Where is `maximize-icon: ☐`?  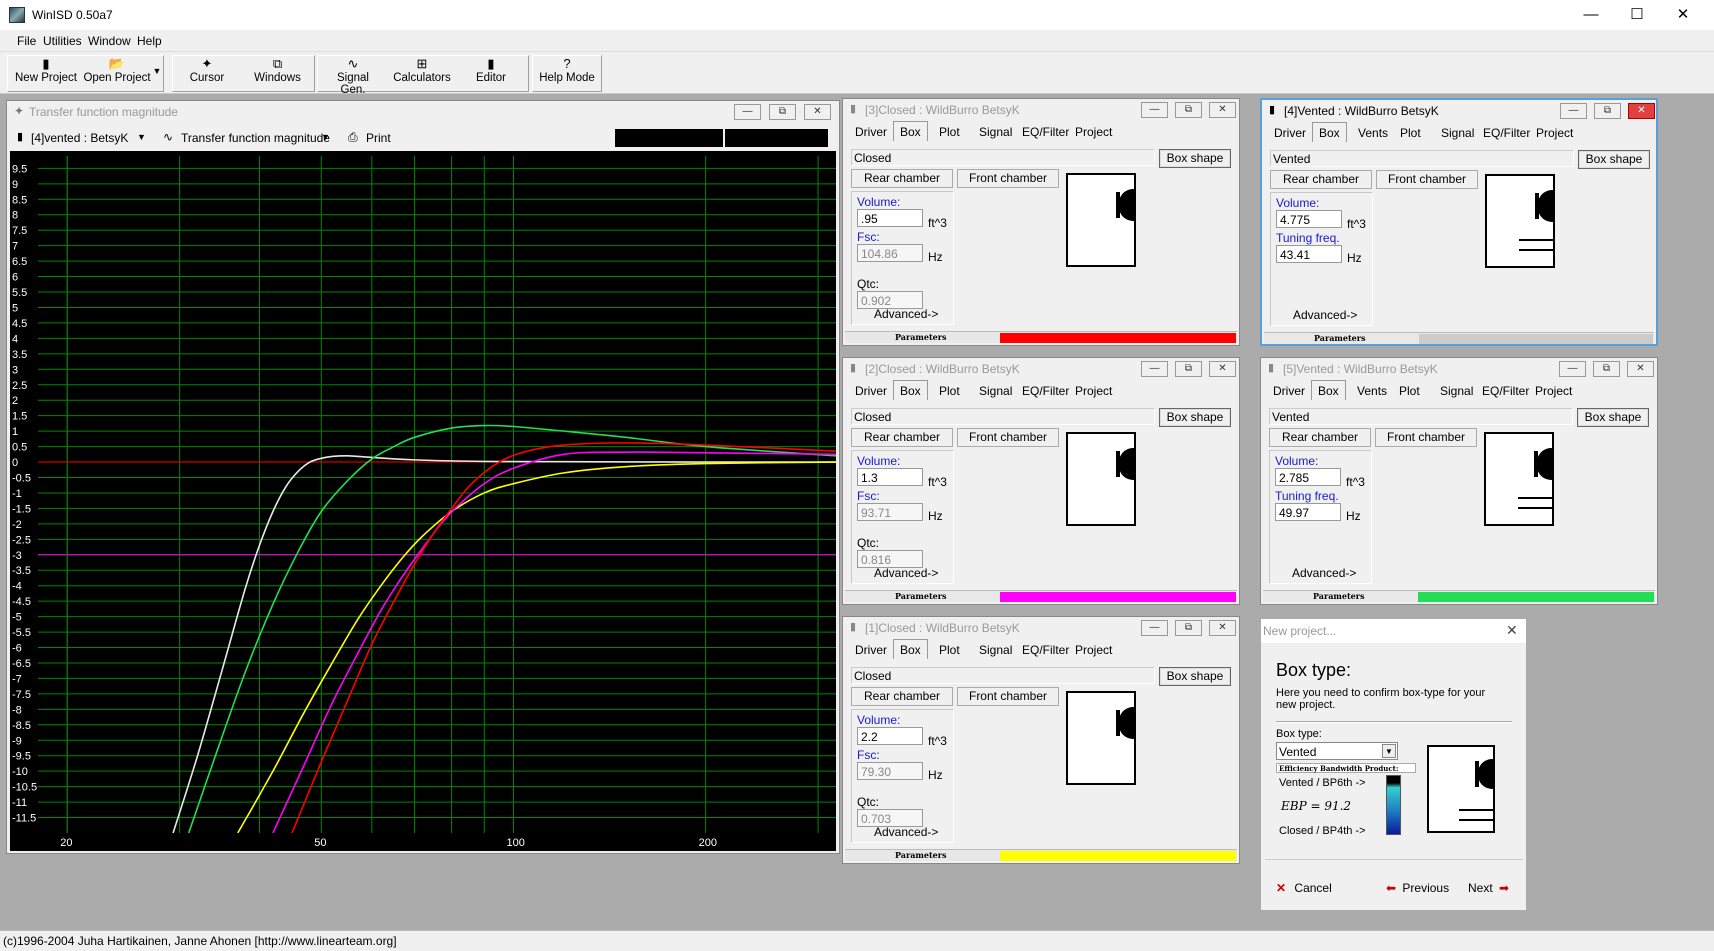 maximize-icon: ☐ is located at coordinates (1637, 15).